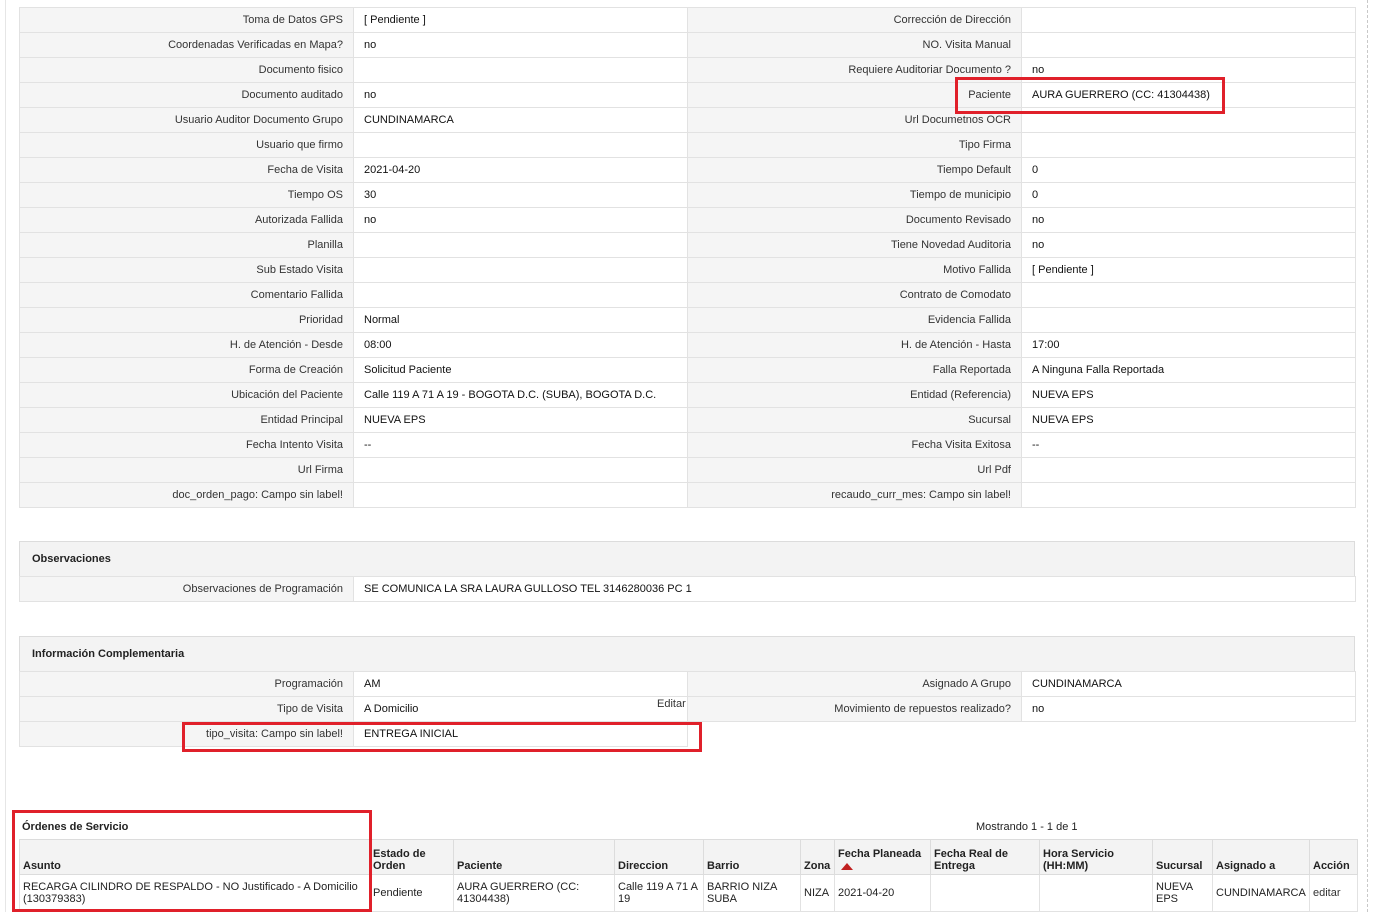 The image size is (1382, 912). What do you see at coordinates (186, 220) in the screenshot?
I see `field-label: Autorizada Fallida` at bounding box center [186, 220].